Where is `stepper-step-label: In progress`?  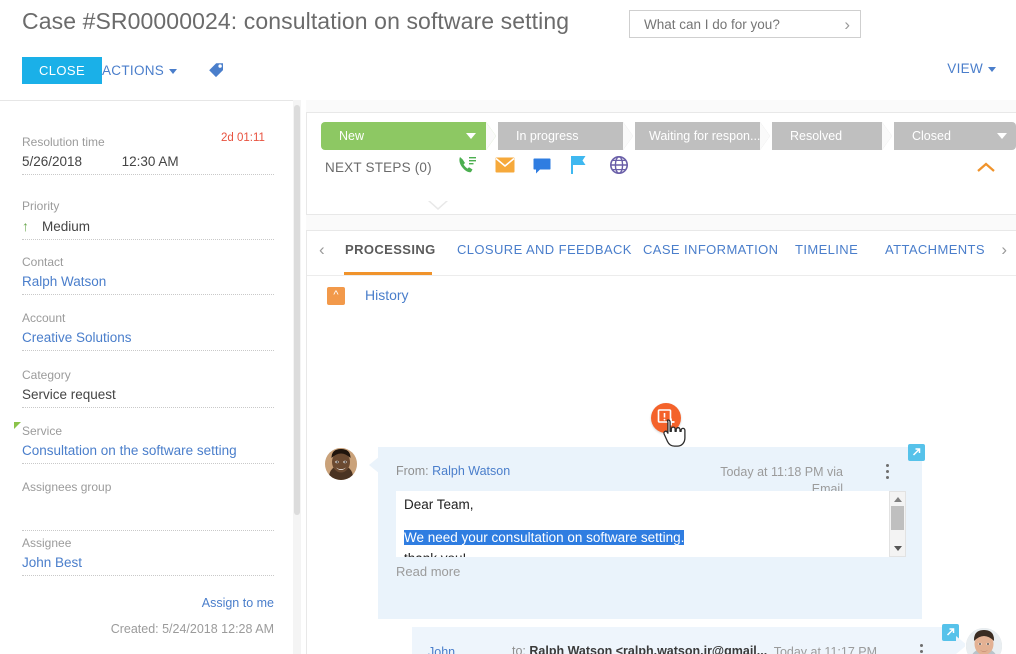
stepper-step-label: In progress is located at coordinates (547, 136).